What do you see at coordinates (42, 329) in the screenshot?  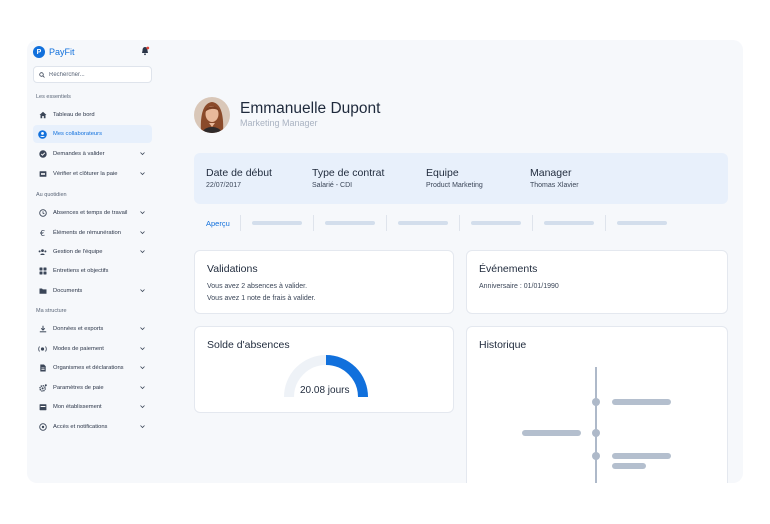 I see `download-icon` at bounding box center [42, 329].